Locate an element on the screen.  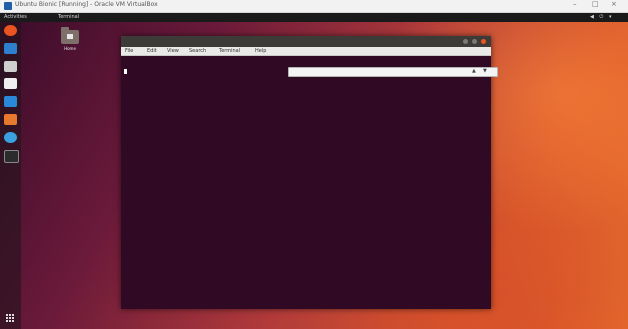
terminal-cursor is located at coordinates (125, 71).